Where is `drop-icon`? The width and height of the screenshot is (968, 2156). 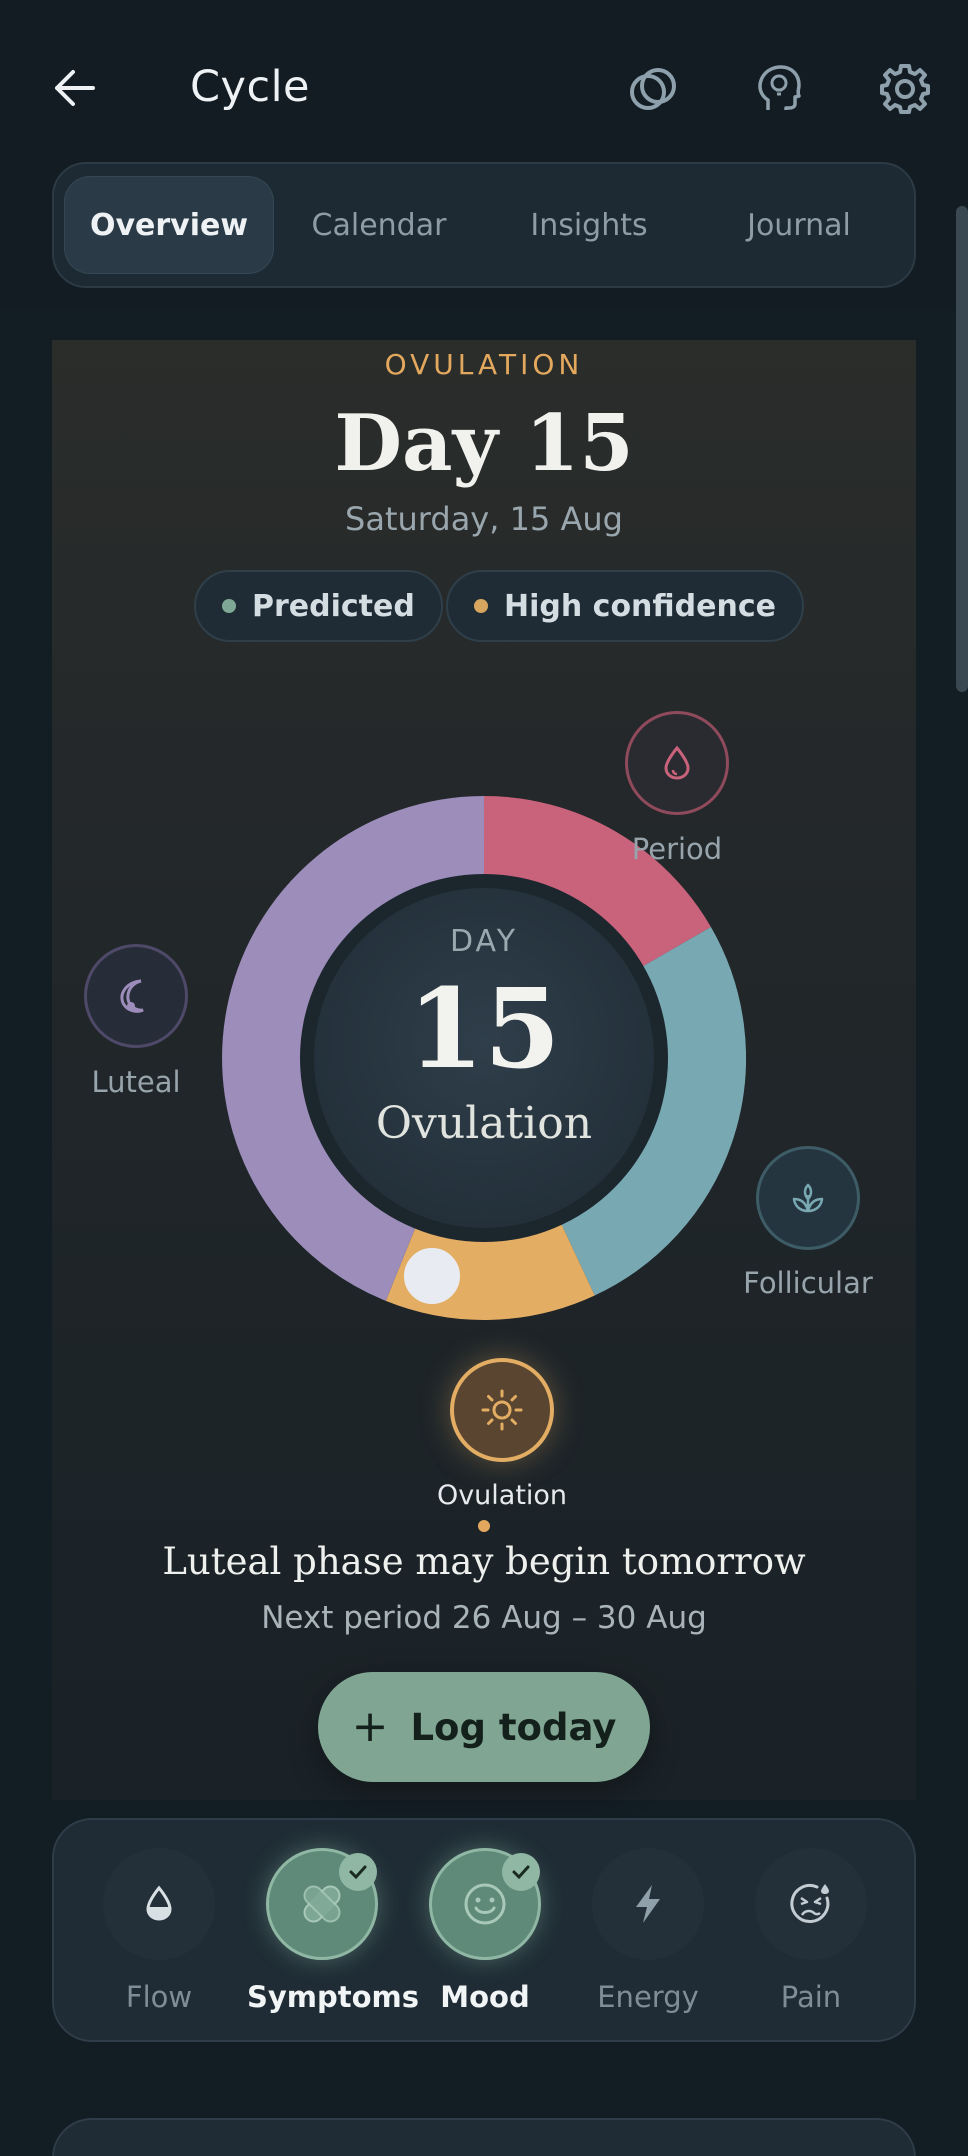 drop-icon is located at coordinates (677, 762).